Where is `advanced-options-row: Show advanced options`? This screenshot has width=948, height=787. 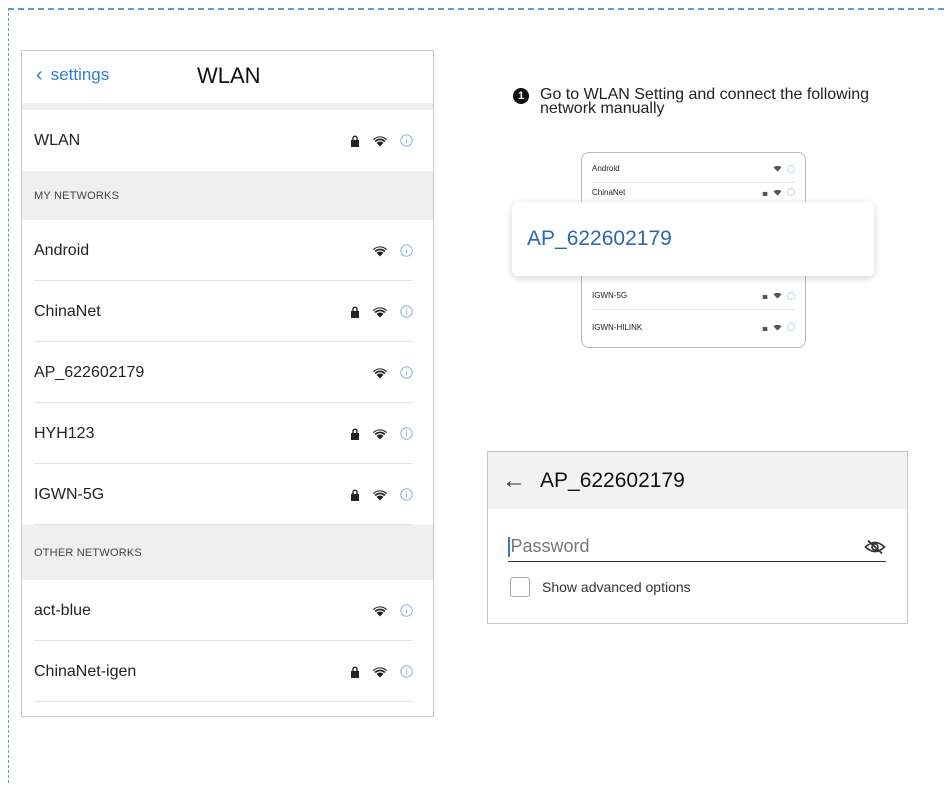
advanced-options-row: Show advanced options is located at coordinates (600, 587).